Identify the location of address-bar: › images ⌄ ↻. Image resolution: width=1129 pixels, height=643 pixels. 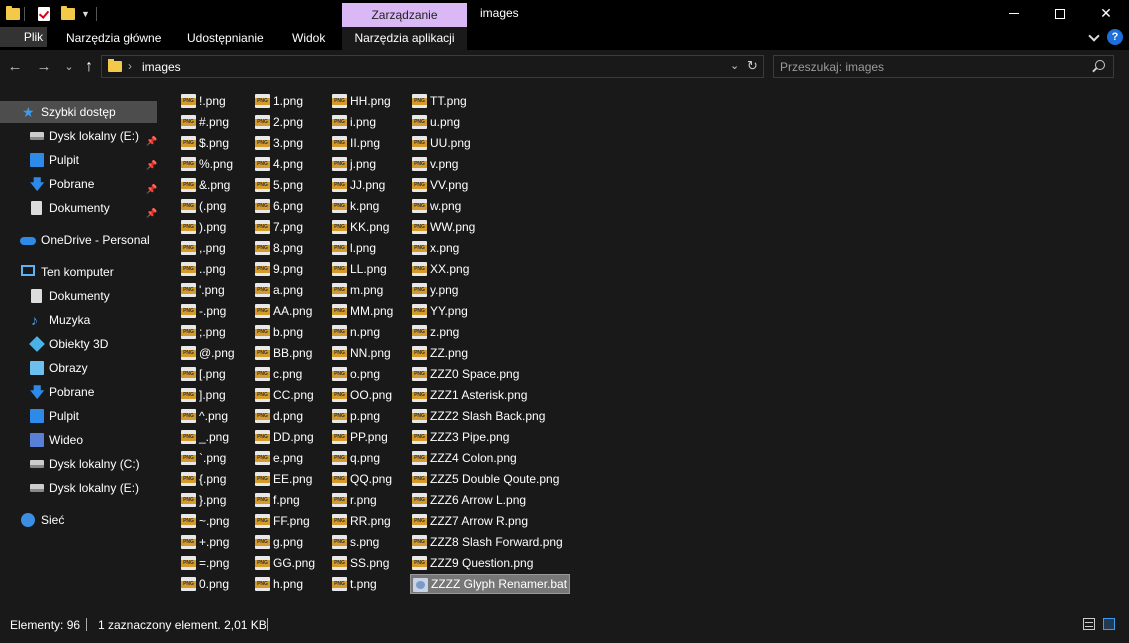
(432, 66).